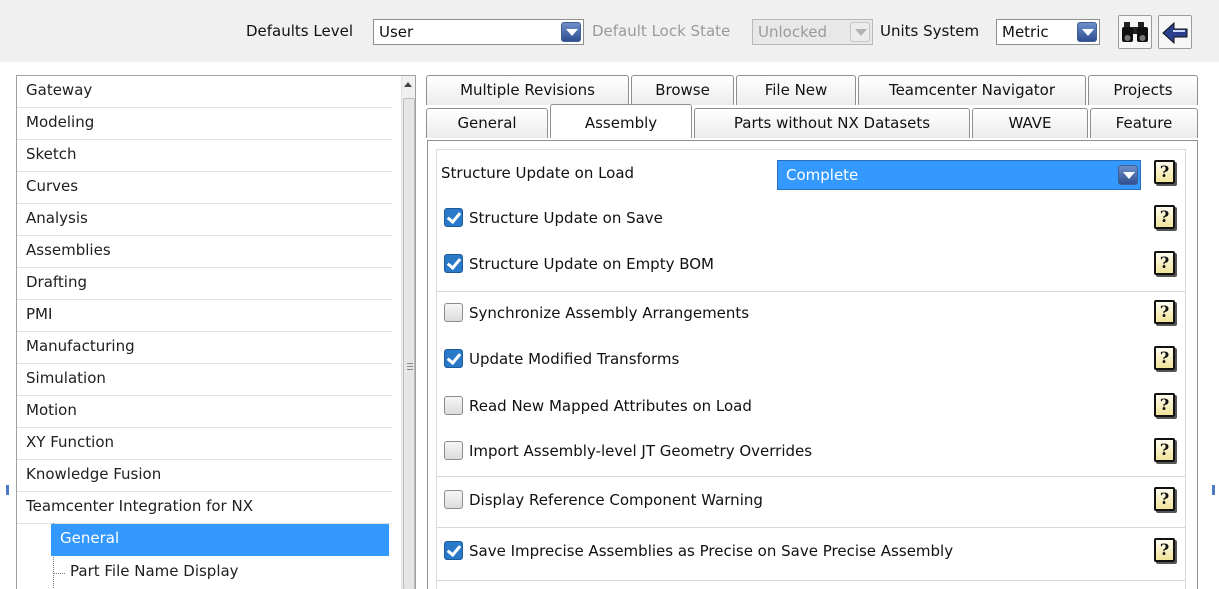 This screenshot has width=1219, height=589. What do you see at coordinates (822, 175) in the screenshot?
I see `structure-update-on-load-value: Complete` at bounding box center [822, 175].